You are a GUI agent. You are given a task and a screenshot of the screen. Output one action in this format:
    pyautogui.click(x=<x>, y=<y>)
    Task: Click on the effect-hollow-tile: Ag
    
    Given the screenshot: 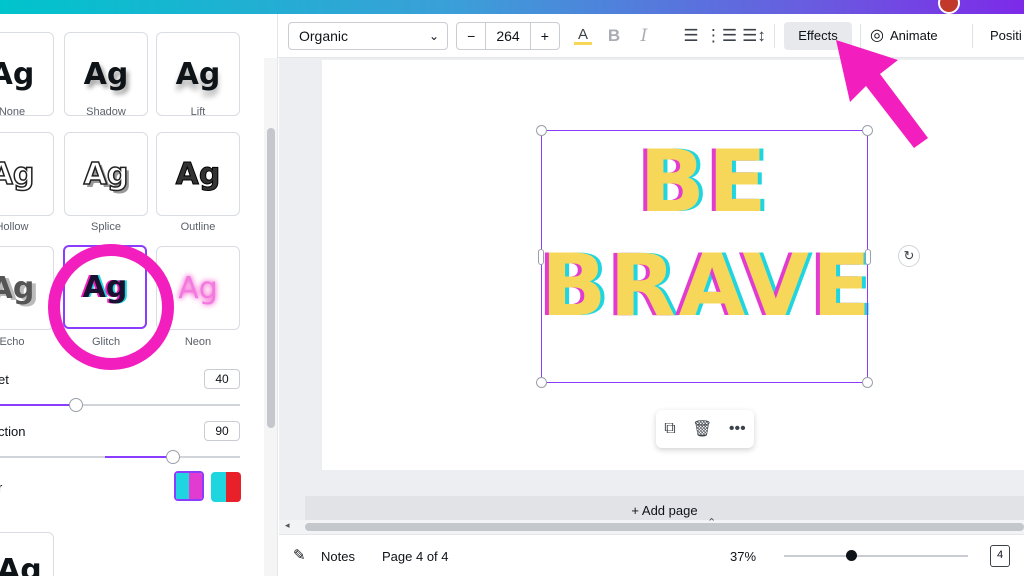 What is the action you would take?
    pyautogui.click(x=27, y=174)
    